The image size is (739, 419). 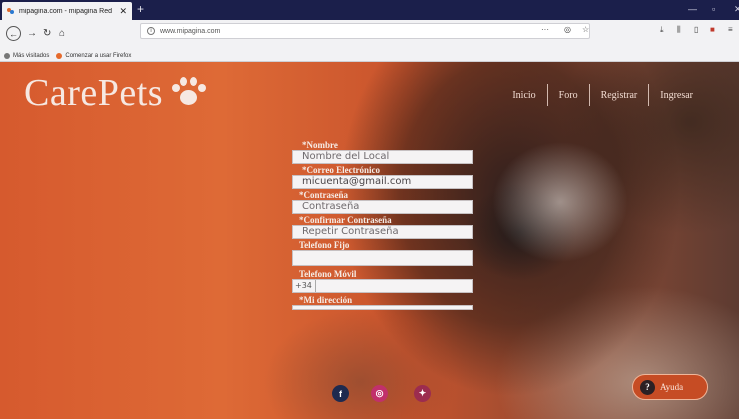 What do you see at coordinates (545, 29) in the screenshot?
I see `page-actions-icon: ···` at bounding box center [545, 29].